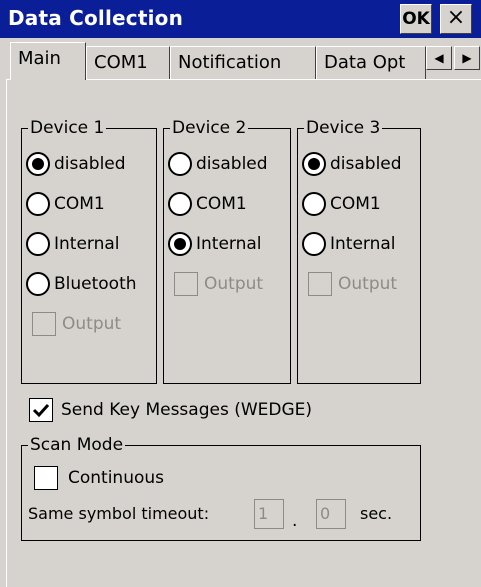 This screenshot has height=587, width=481. I want to click on tab-main: Main, so click(48, 61).